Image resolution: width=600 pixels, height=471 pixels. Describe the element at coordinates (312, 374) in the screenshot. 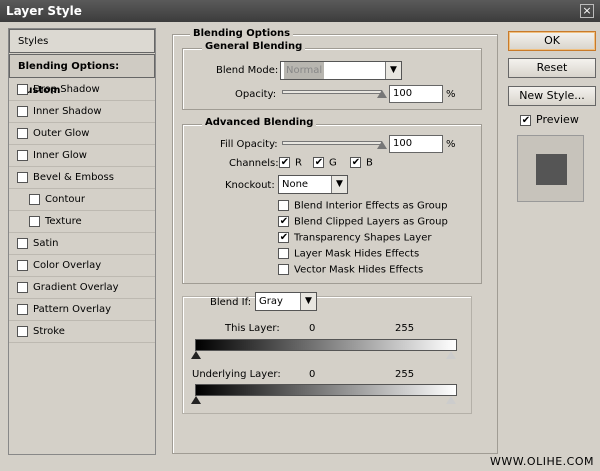

I see `underlying-min: 0` at that location.